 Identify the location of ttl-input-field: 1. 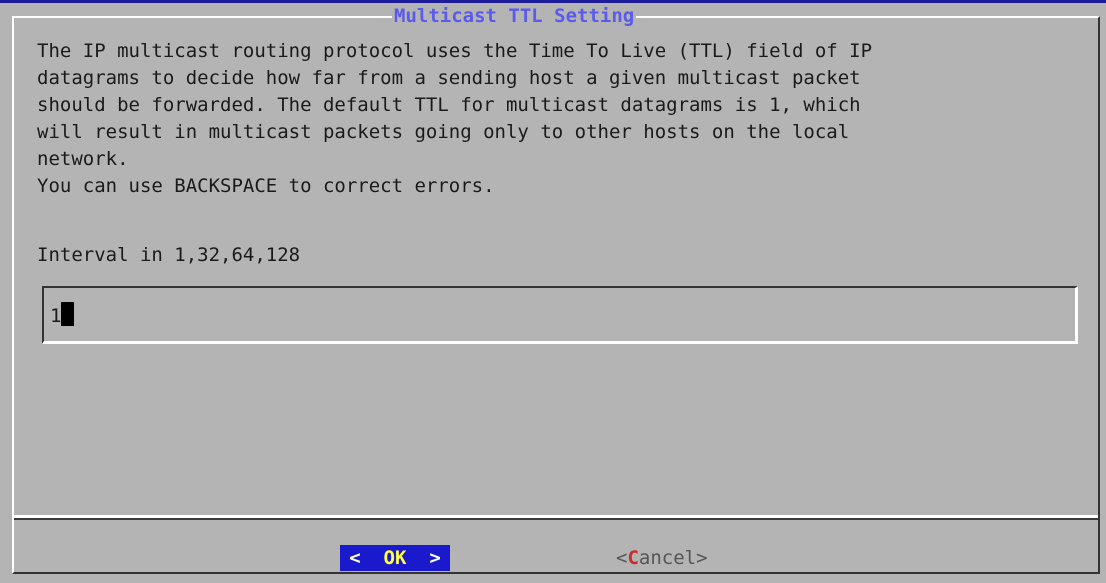
(560, 315).